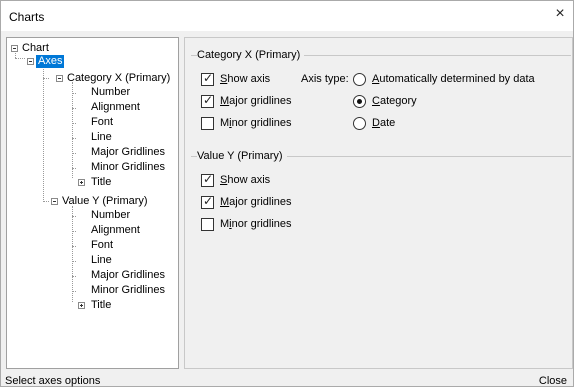 Image resolution: width=575 pixels, height=388 pixels. Describe the element at coordinates (453, 79) in the screenshot. I see `radio-label: Automatically determined by data` at that location.